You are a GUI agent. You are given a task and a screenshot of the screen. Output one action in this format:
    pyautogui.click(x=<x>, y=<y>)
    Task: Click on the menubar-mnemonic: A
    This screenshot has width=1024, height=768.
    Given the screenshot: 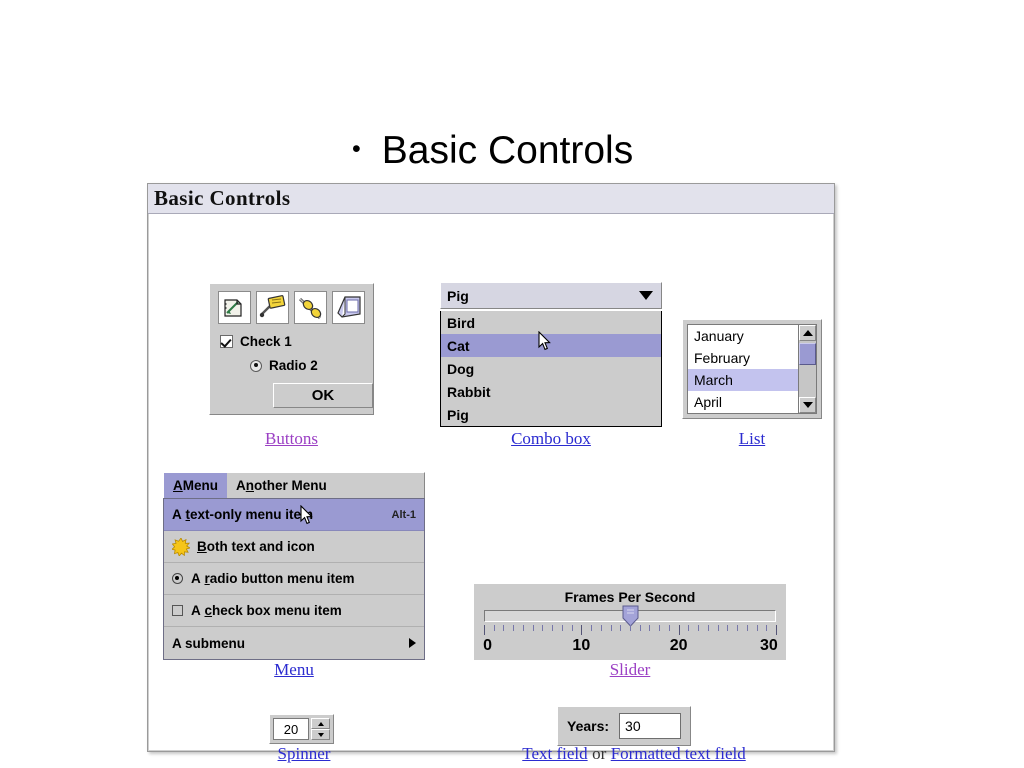 What is the action you would take?
    pyautogui.click(x=178, y=485)
    